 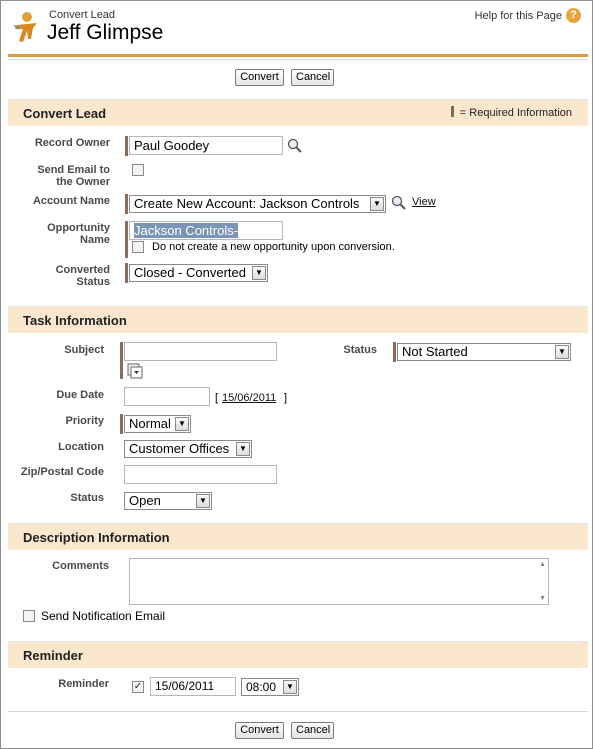 I want to click on opportunity-label-line1: Opportunity, so click(x=78, y=228).